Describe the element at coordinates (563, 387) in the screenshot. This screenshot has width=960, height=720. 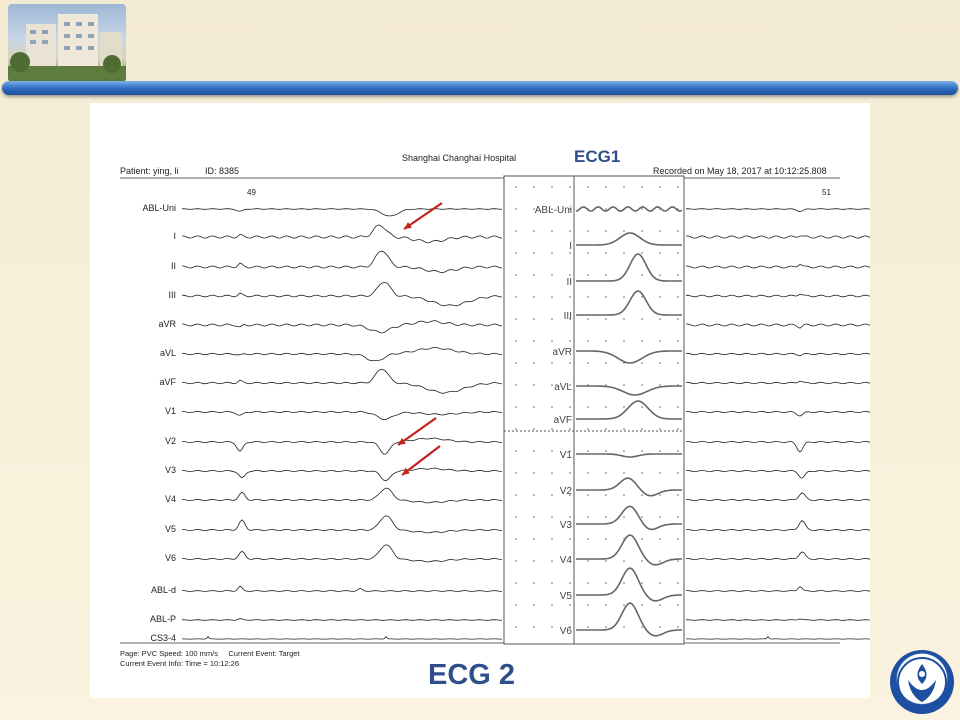
I see `inset-label-avl: aVL` at that location.